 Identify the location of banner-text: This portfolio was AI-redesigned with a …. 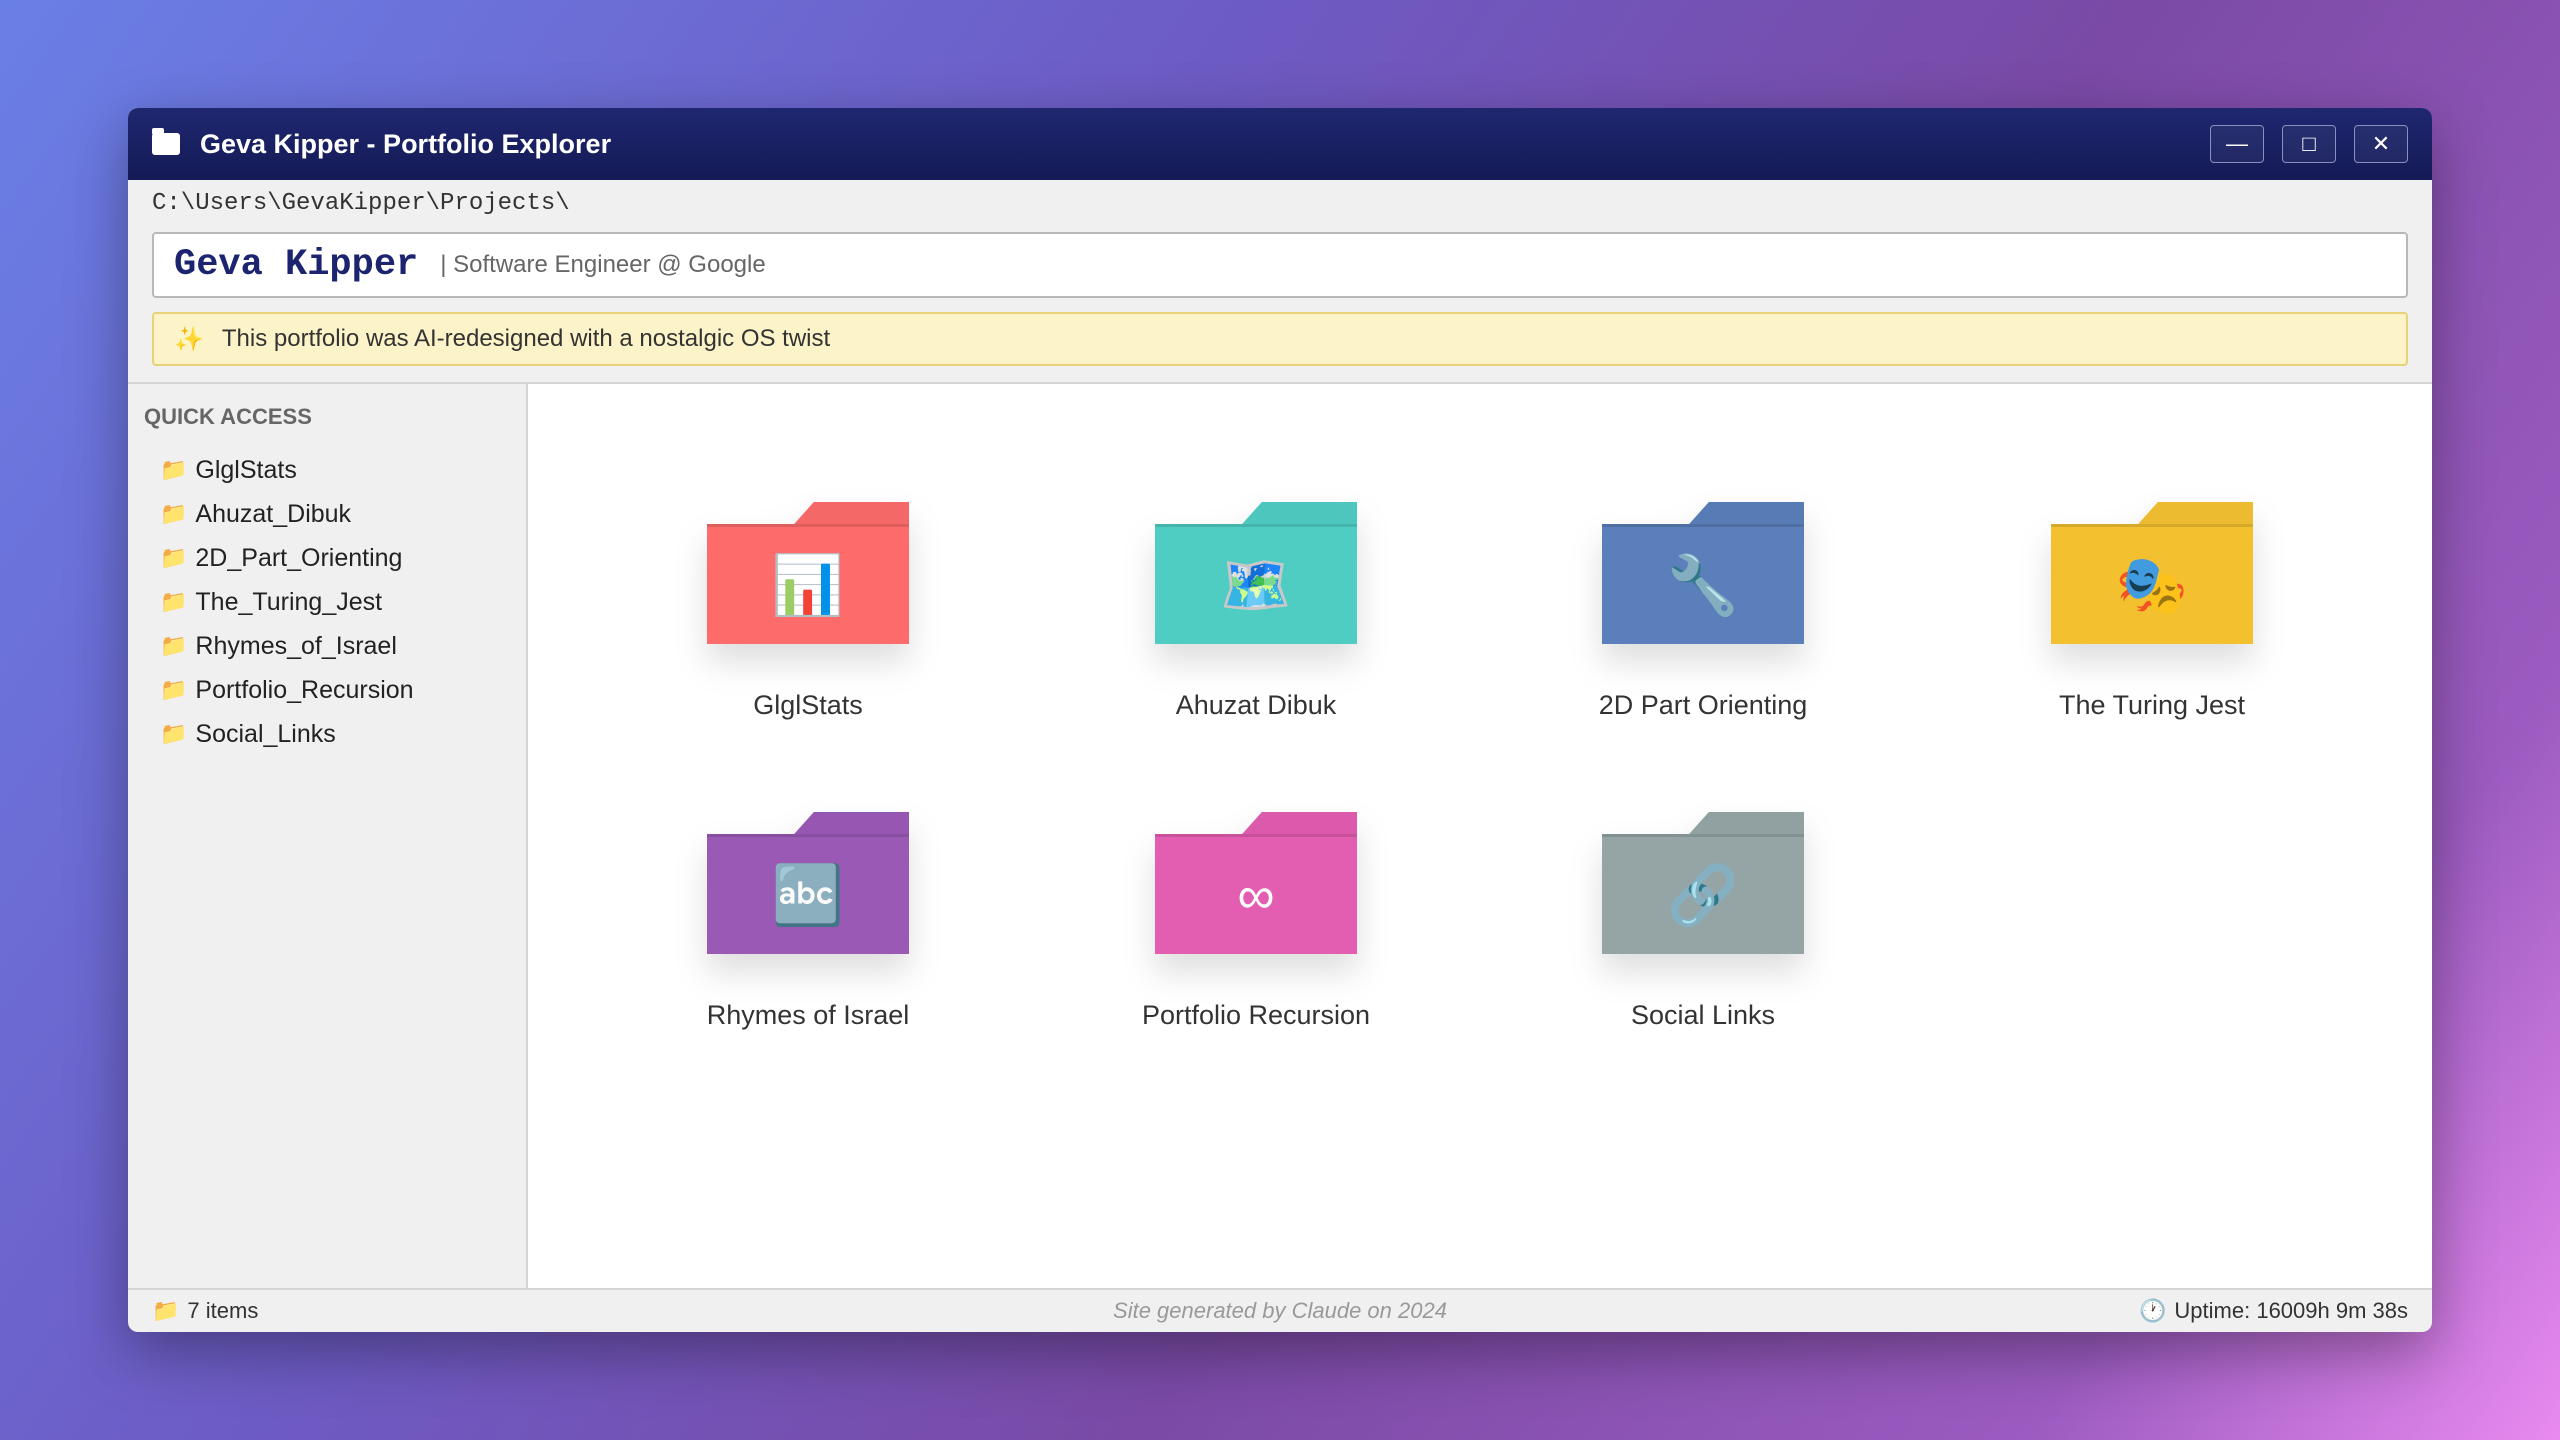
(526, 338).